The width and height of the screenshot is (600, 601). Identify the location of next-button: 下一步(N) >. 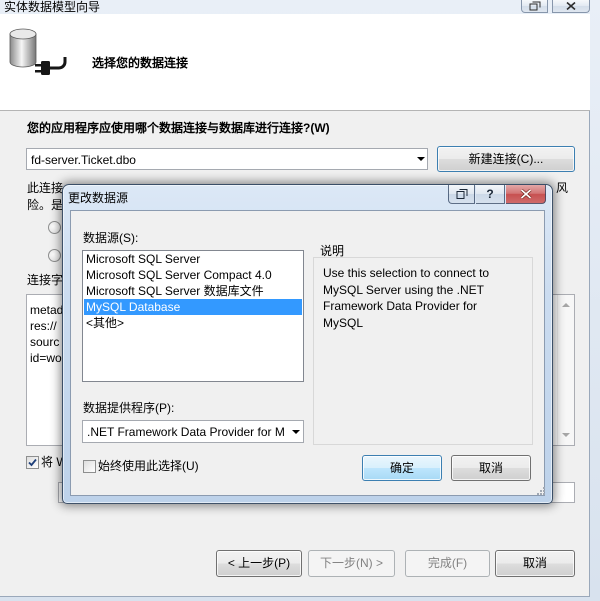
(351, 563).